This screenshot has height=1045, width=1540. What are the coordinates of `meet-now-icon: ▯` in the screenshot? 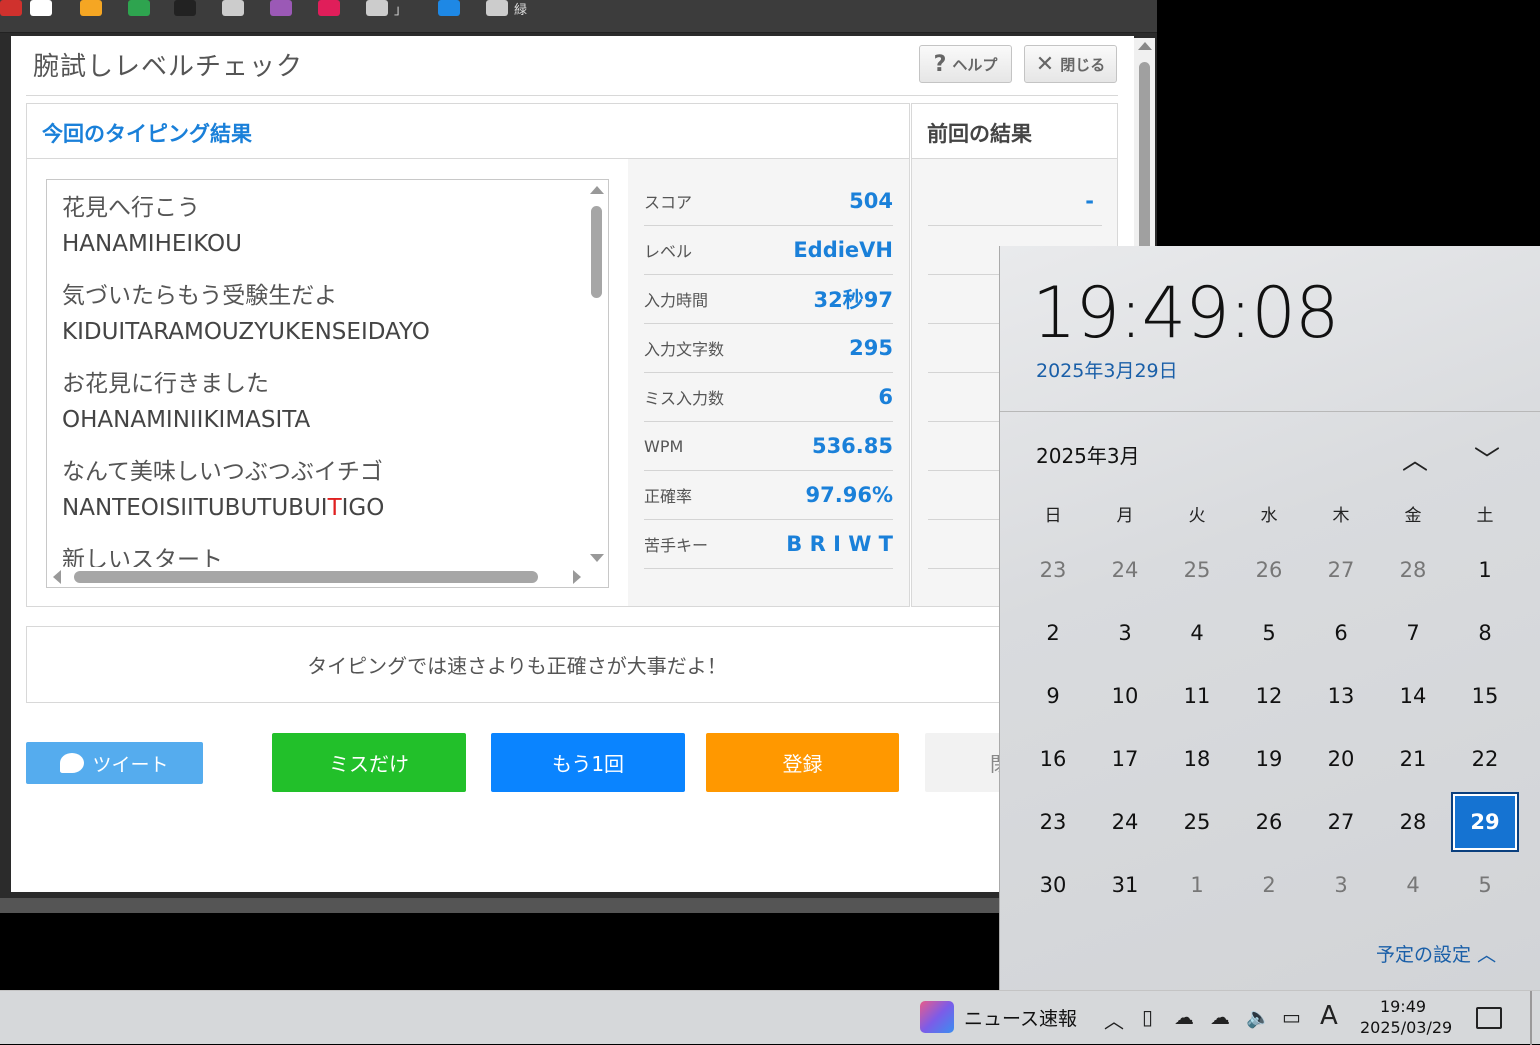 It's located at (1147, 1017).